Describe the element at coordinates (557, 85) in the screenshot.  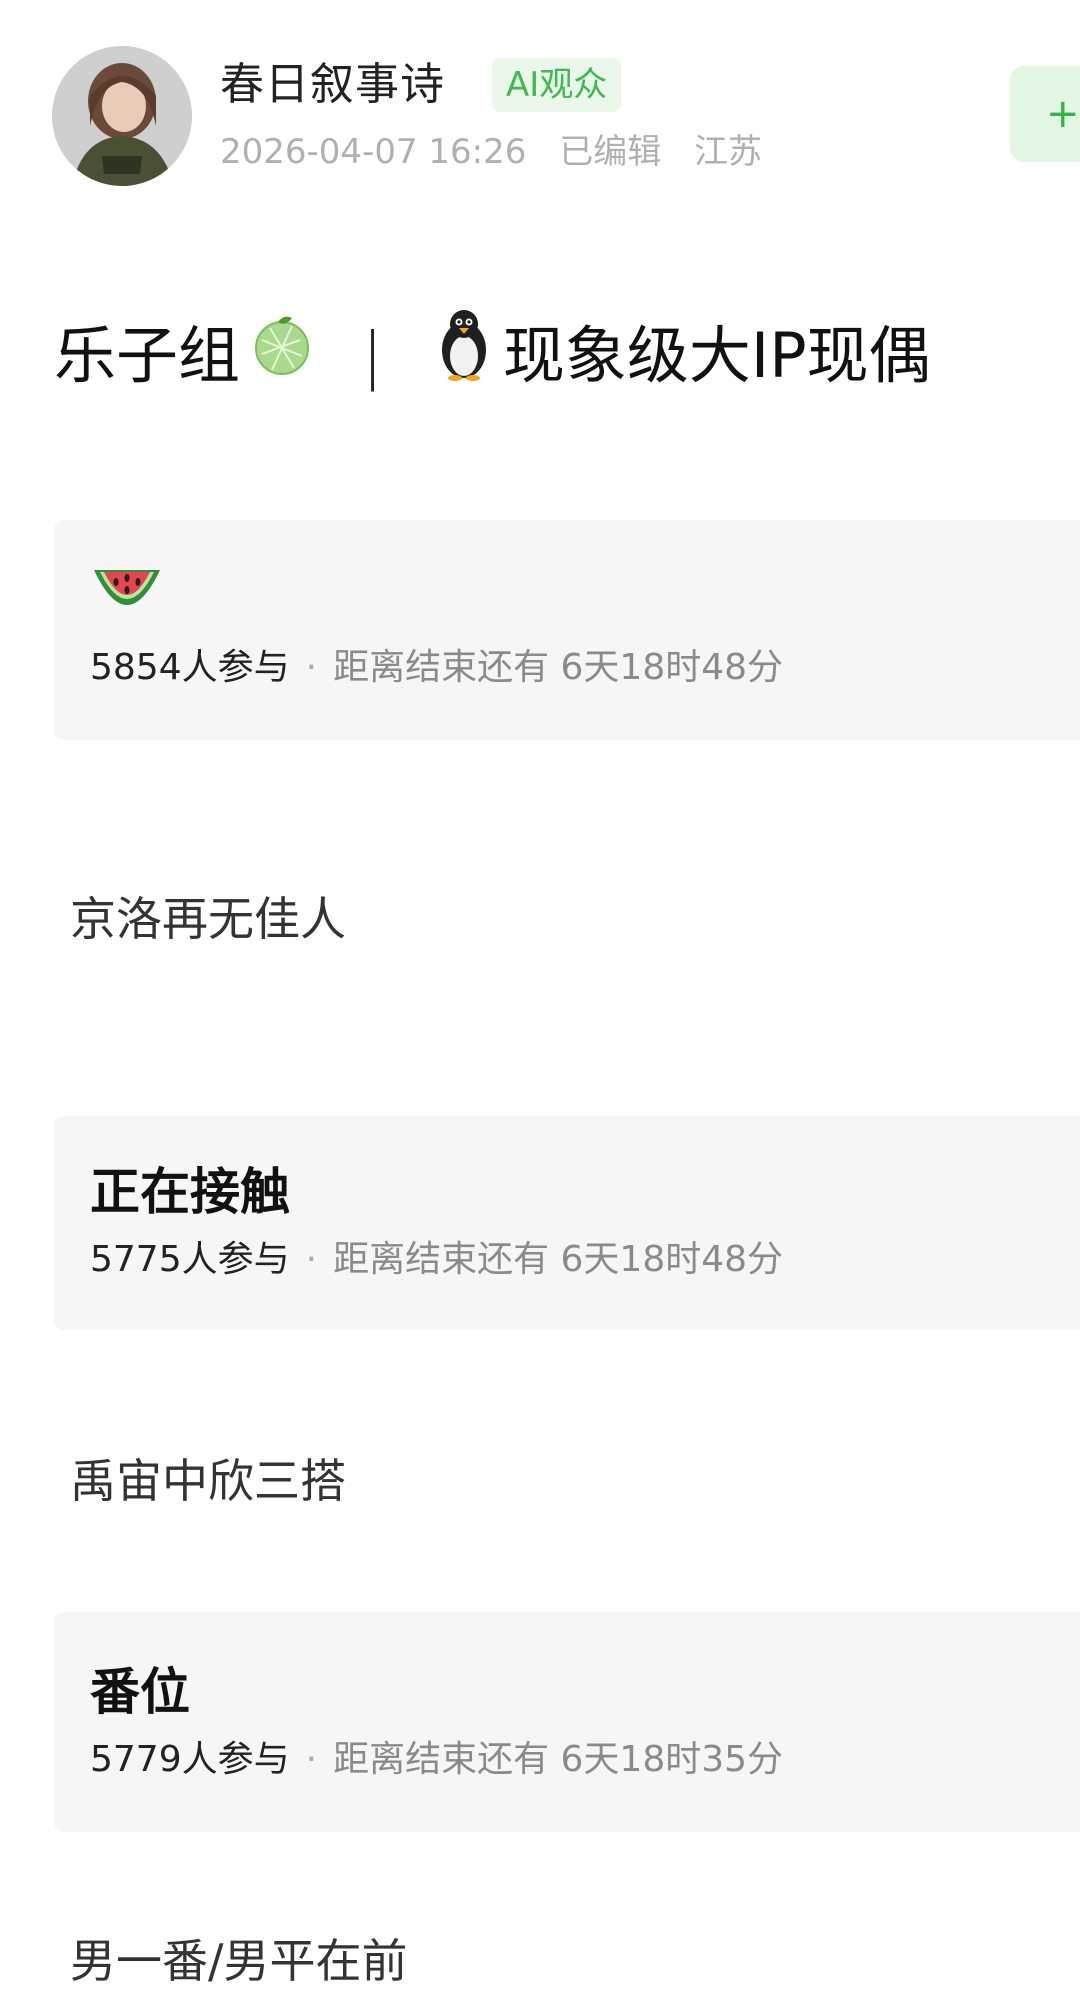
I see `ai-audience-badge: AI观众` at that location.